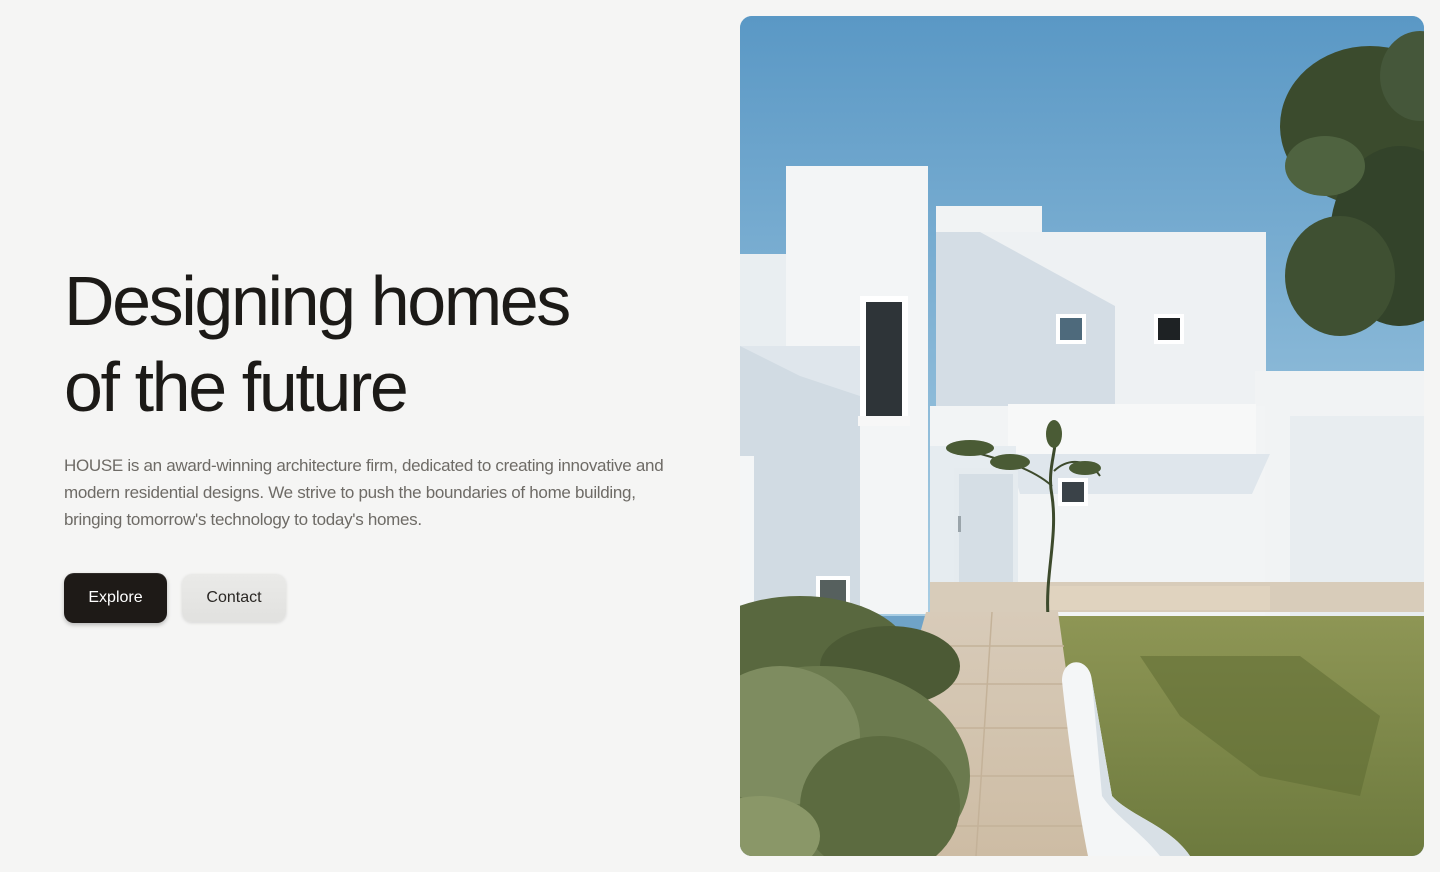  What do you see at coordinates (115, 598) in the screenshot?
I see `explore-button: Explore` at bounding box center [115, 598].